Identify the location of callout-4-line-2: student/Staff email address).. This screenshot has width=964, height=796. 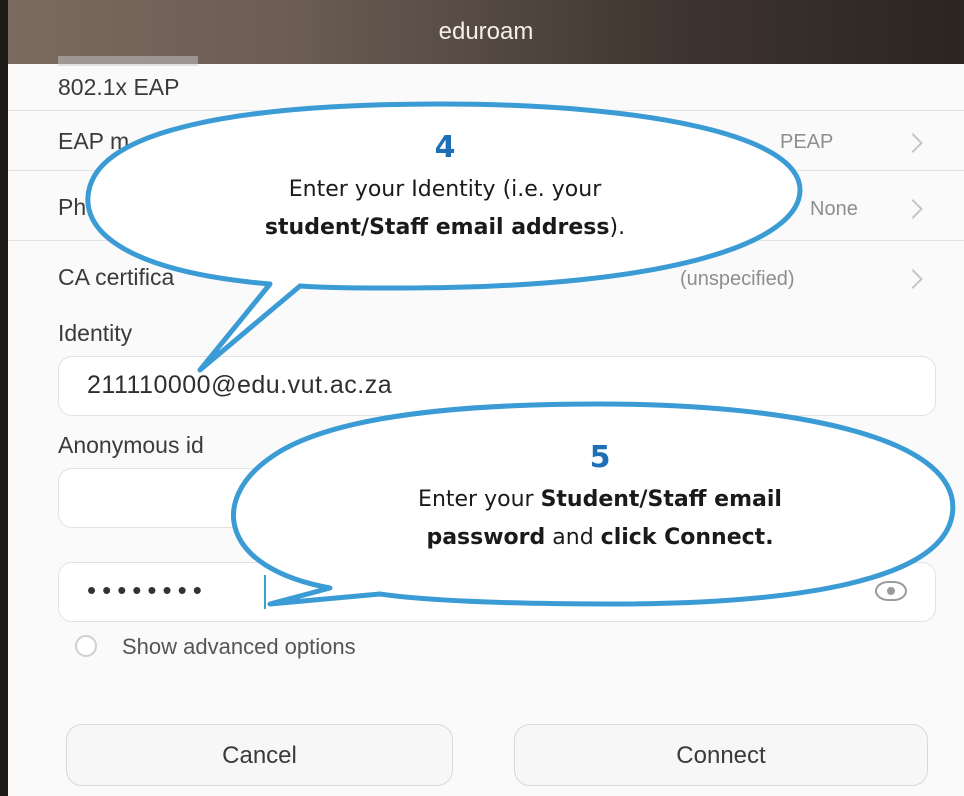
(445, 228).